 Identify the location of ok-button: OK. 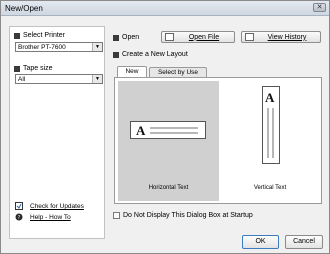
(260, 242).